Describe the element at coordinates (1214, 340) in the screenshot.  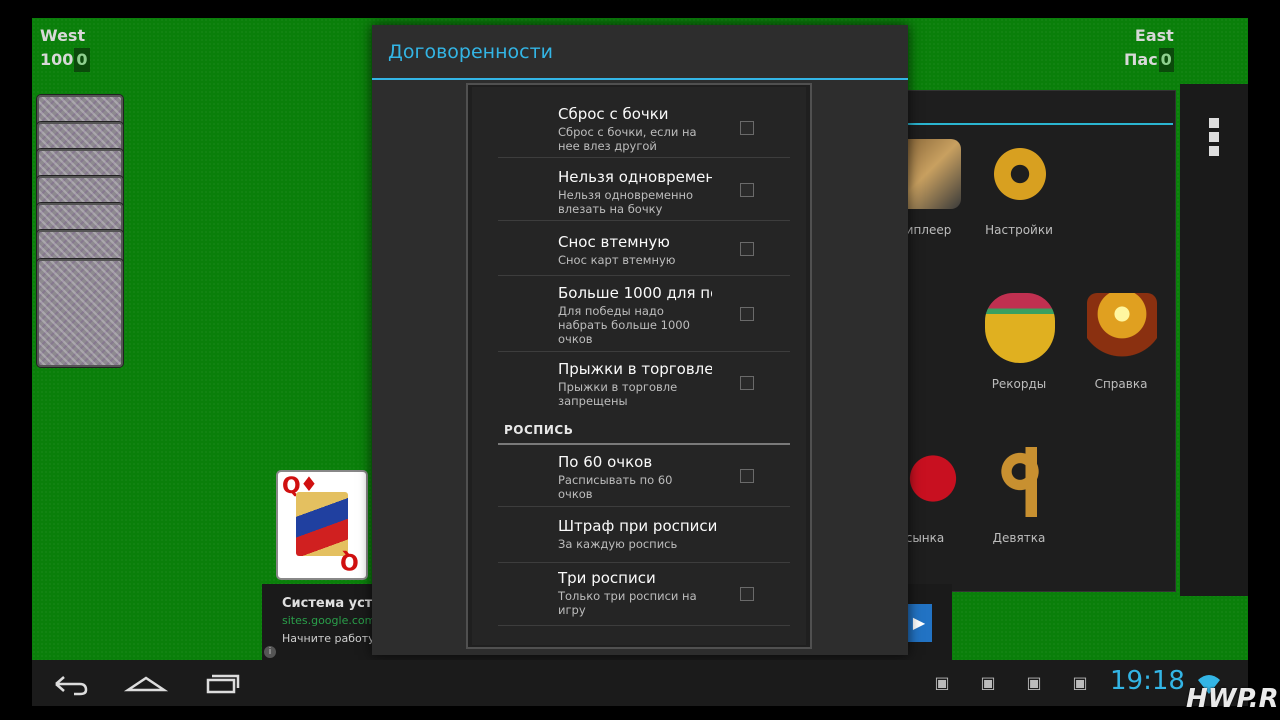
I see `action-bar-strip` at that location.